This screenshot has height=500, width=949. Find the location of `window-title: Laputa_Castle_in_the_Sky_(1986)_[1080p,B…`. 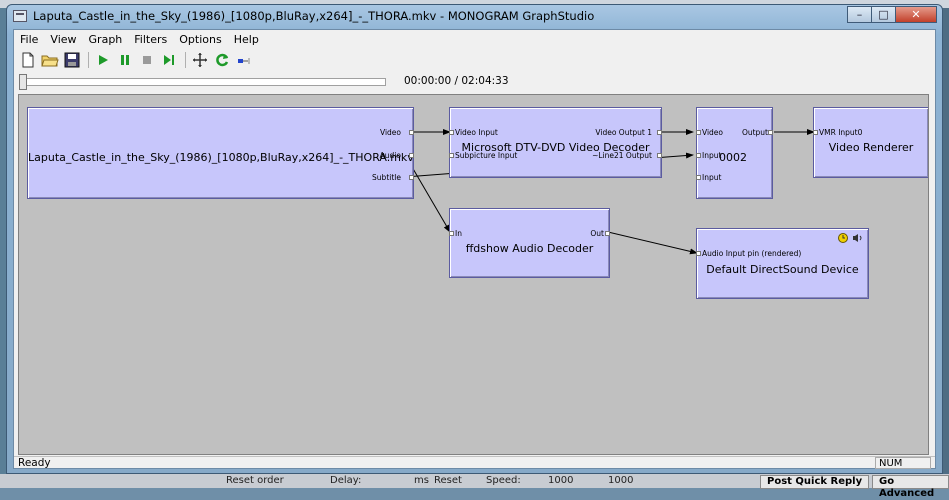

window-title: Laputa_Castle_in_the_Sky_(1986)_[1080p,B… is located at coordinates (314, 16).